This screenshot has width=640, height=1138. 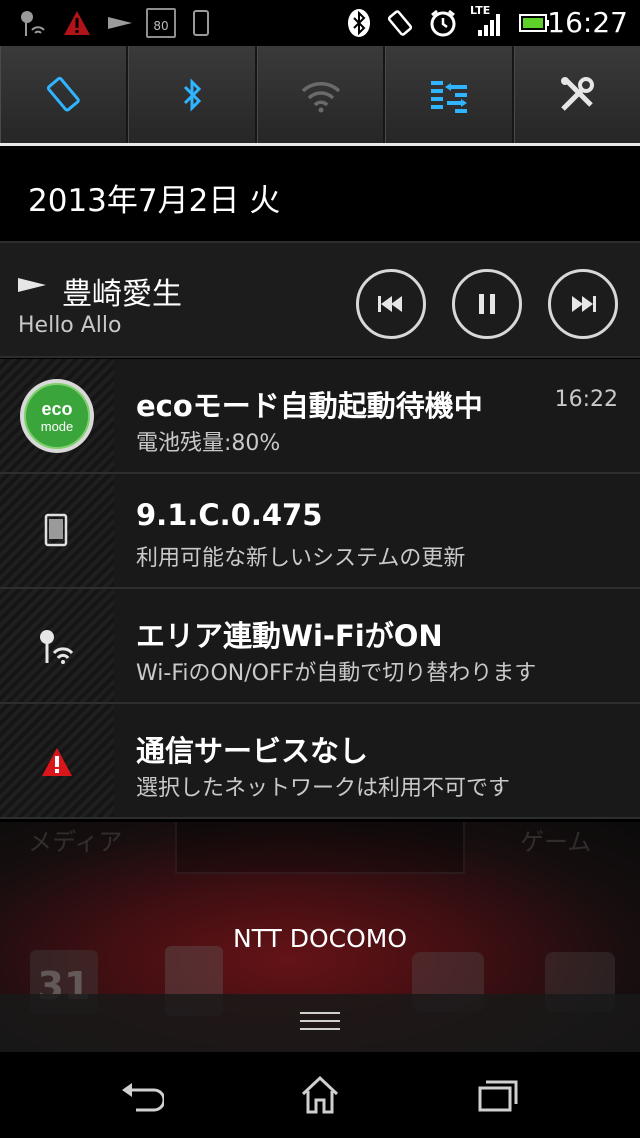 What do you see at coordinates (252, 751) in the screenshot?
I see `notification-title: 通信サービスなし` at bounding box center [252, 751].